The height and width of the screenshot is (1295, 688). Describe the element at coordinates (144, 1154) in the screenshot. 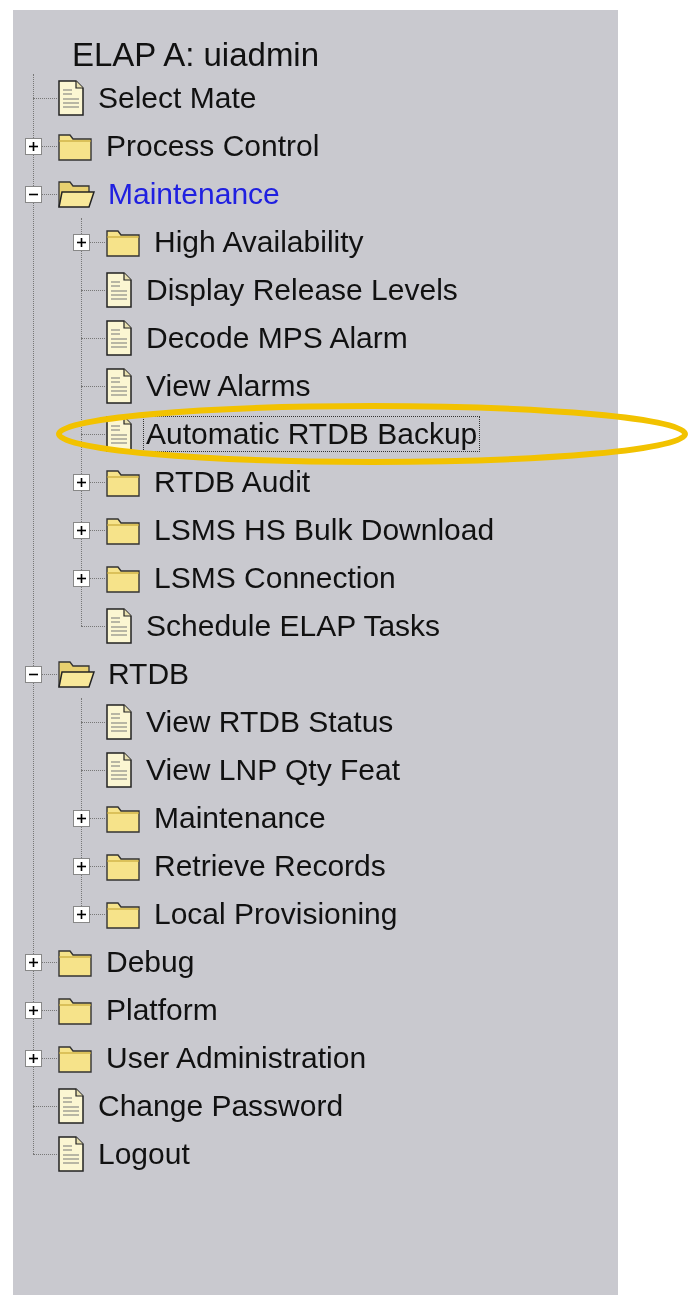

I see `tree-item-link: Logout` at that location.